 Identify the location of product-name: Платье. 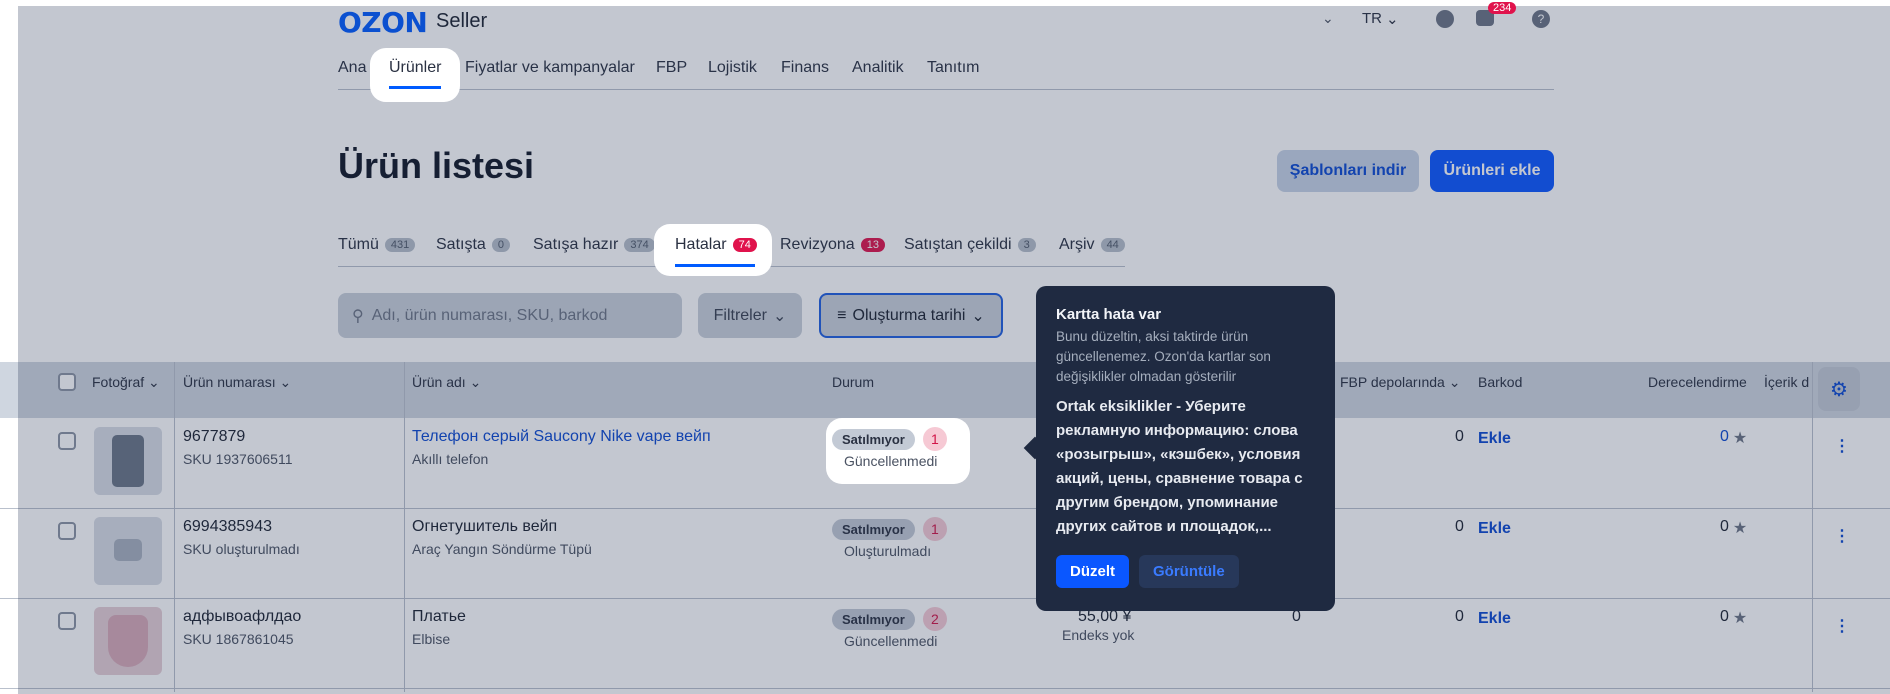
(439, 617).